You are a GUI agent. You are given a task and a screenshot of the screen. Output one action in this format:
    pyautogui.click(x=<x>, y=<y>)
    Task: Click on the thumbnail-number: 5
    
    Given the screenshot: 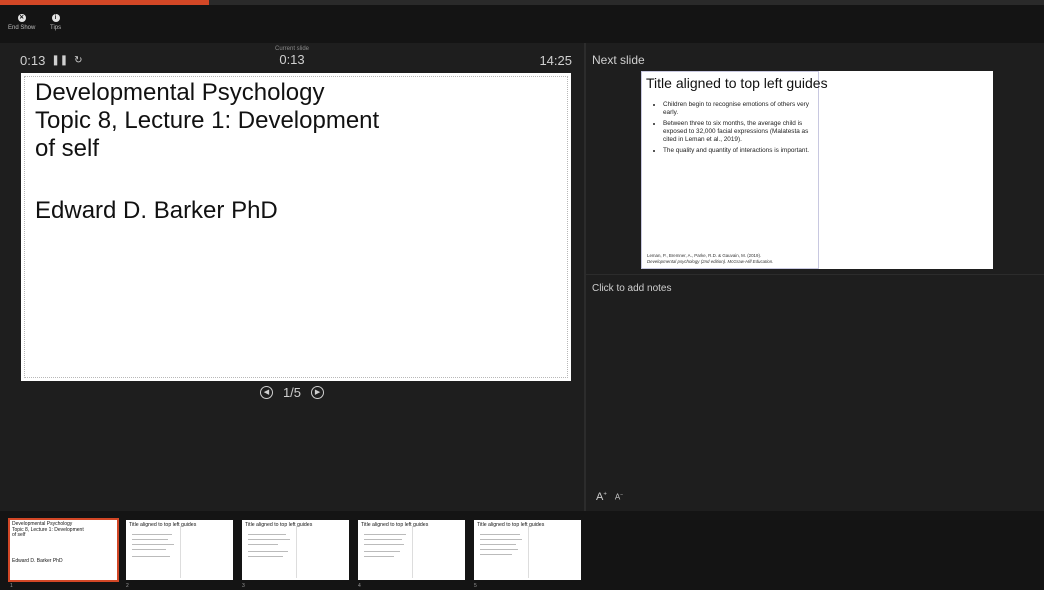 What is the action you would take?
    pyautogui.click(x=475, y=586)
    